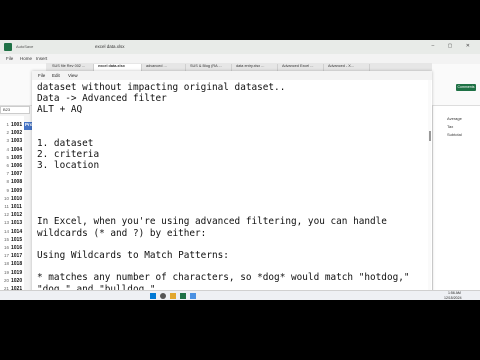  What do you see at coordinates (4, 165) in the screenshot?
I see `row-header: 6` at bounding box center [4, 165].